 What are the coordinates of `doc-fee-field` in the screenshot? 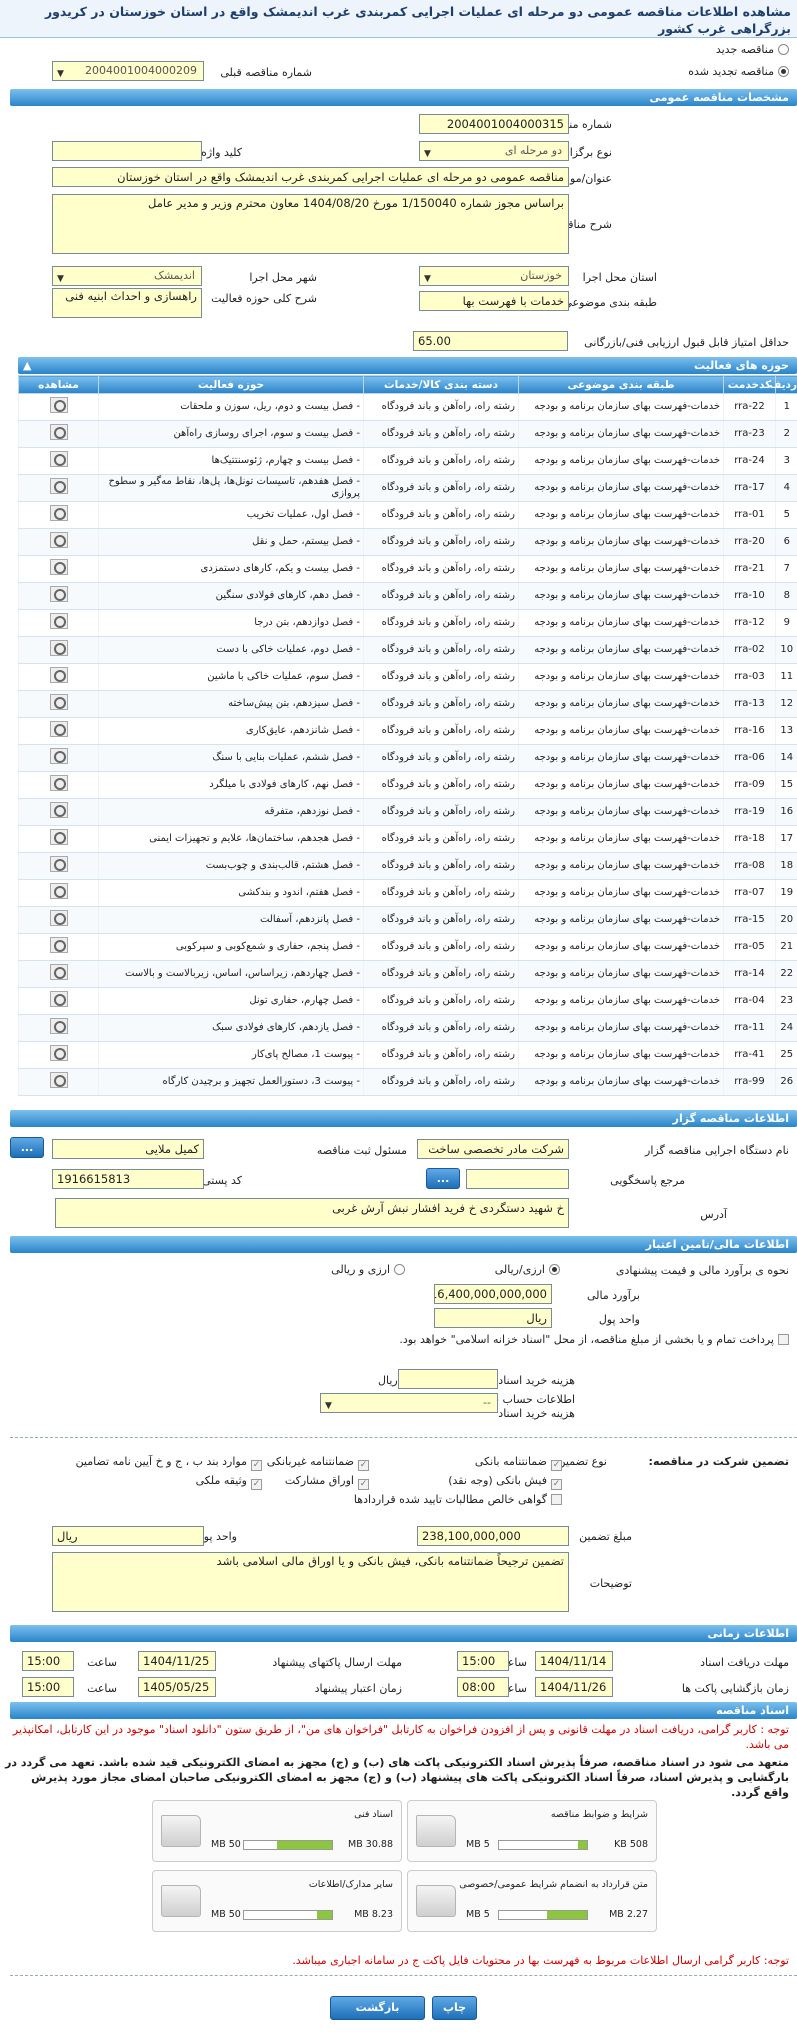 It's located at (448, 1379).